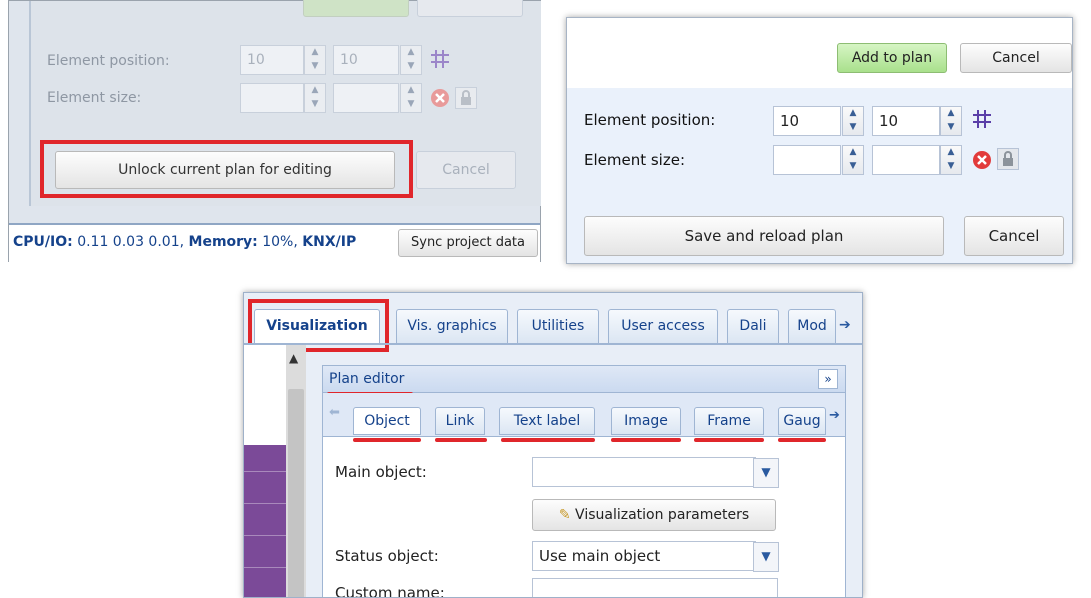  I want to click on cancel-button-disabled: Cancel, so click(466, 170).